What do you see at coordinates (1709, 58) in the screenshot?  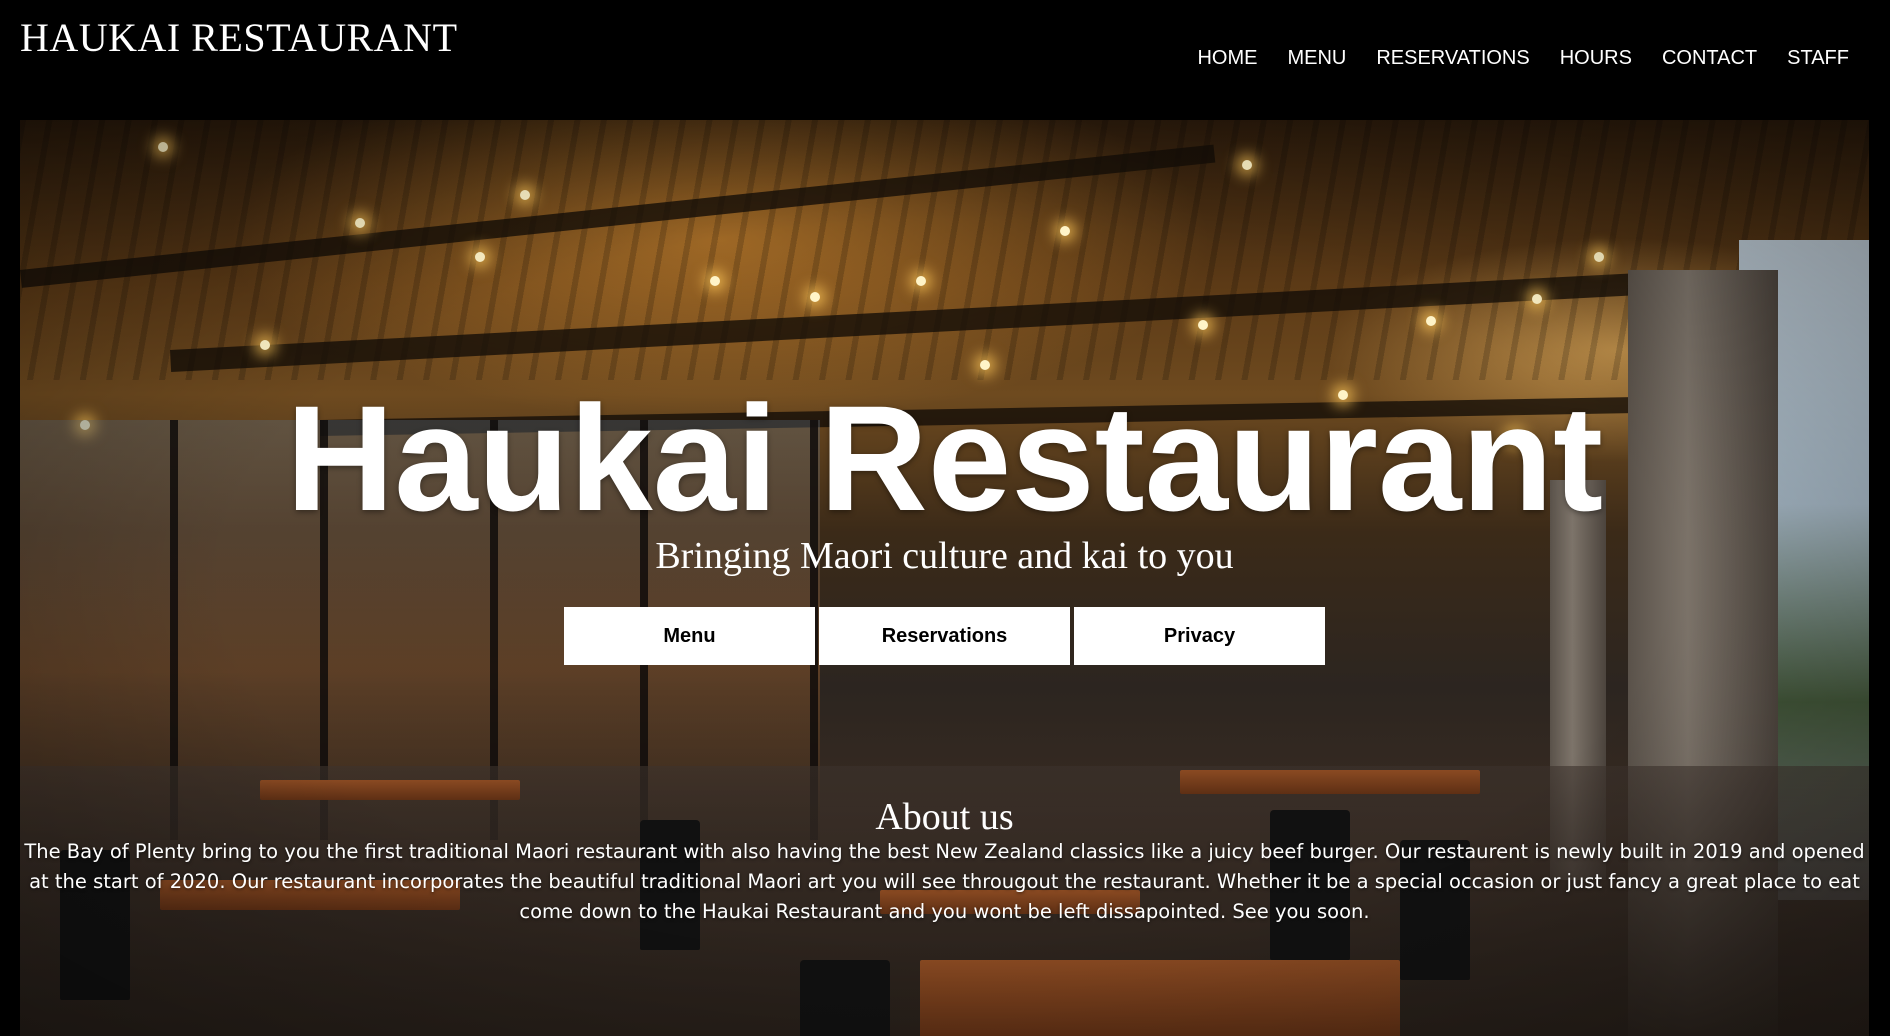 I see `nav-contact-link: CONTACT` at bounding box center [1709, 58].